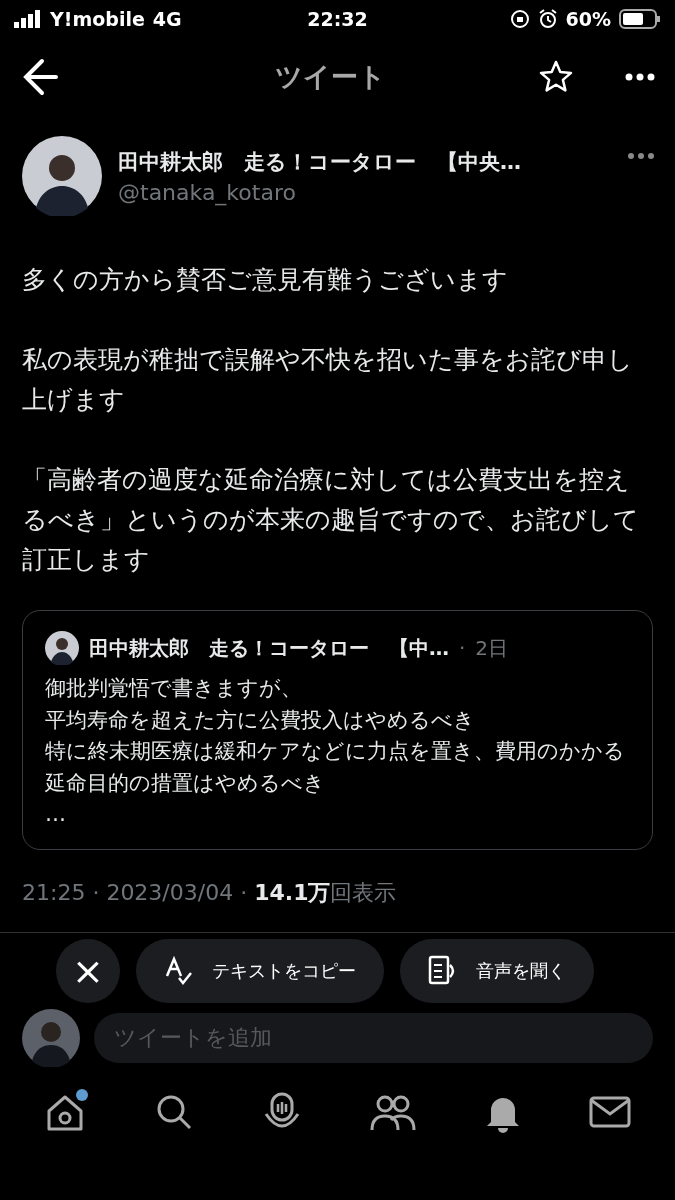 This screenshot has width=675, height=1200. What do you see at coordinates (179, 970) in the screenshot?
I see `text-check-icon` at bounding box center [179, 970].